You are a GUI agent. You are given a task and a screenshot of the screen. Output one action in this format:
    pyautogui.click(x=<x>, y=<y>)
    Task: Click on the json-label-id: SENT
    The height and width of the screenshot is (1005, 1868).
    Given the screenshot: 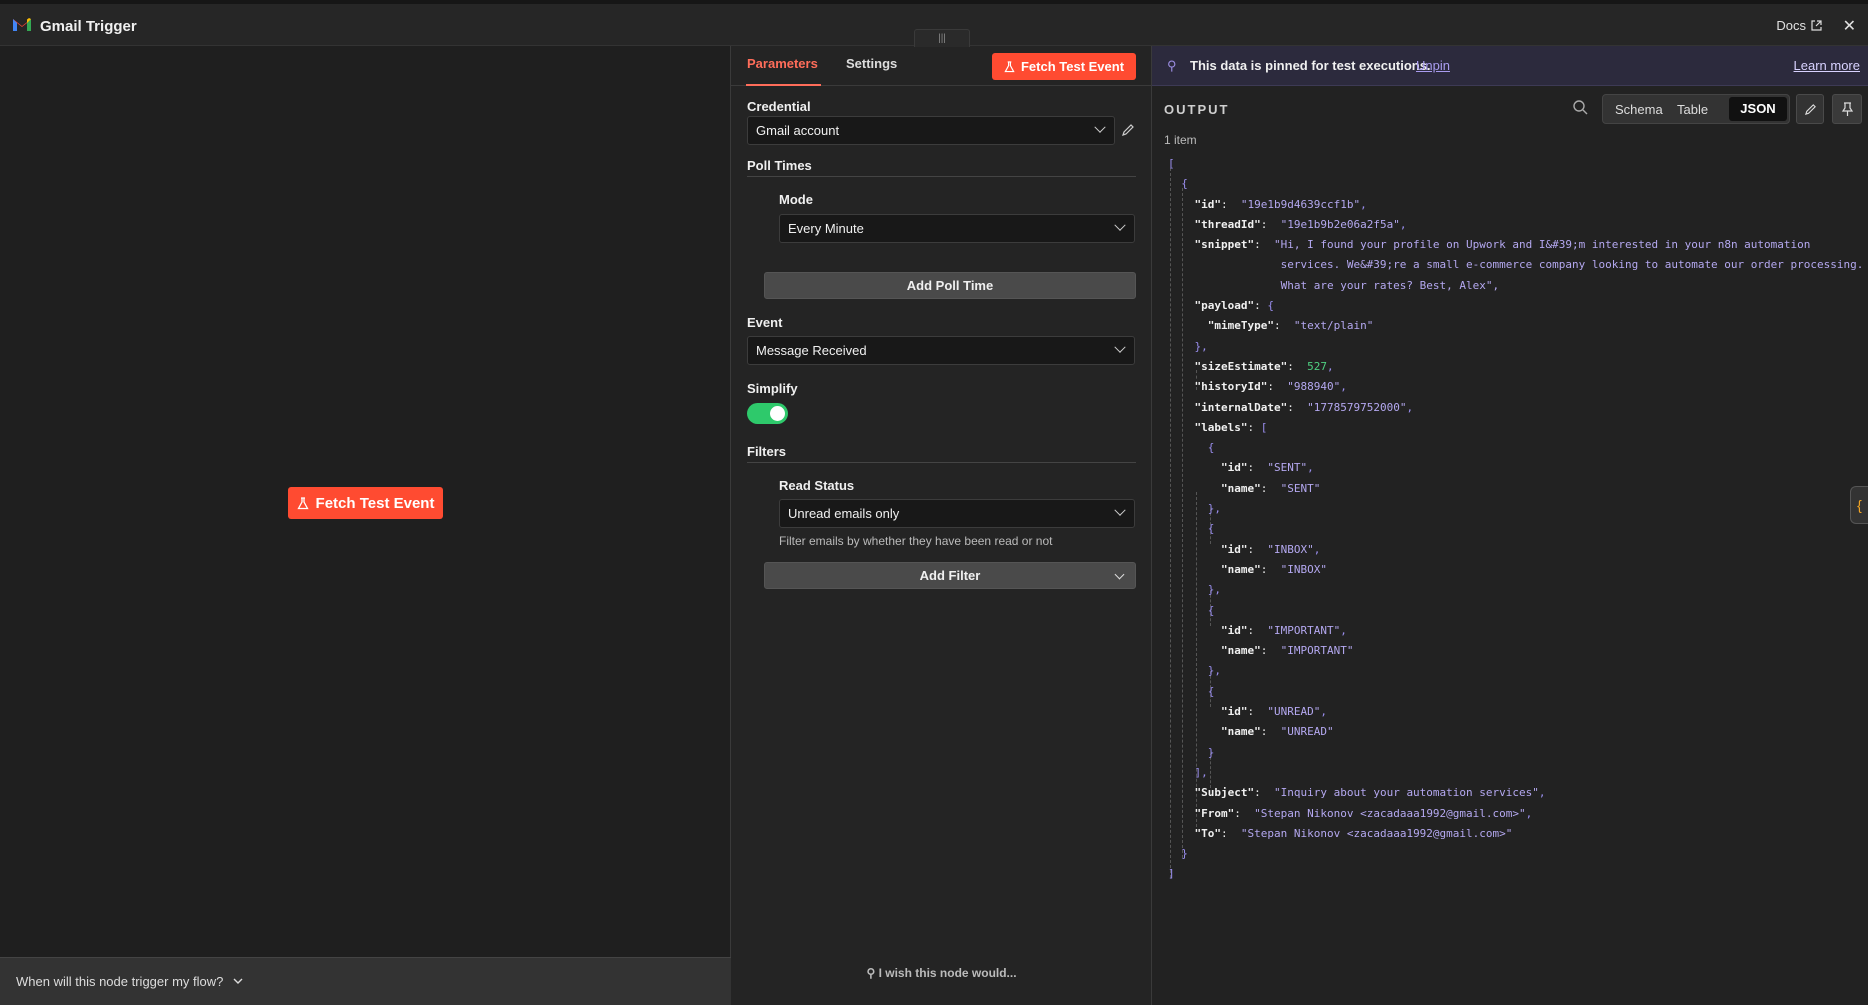 What is the action you would take?
    pyautogui.click(x=1287, y=468)
    